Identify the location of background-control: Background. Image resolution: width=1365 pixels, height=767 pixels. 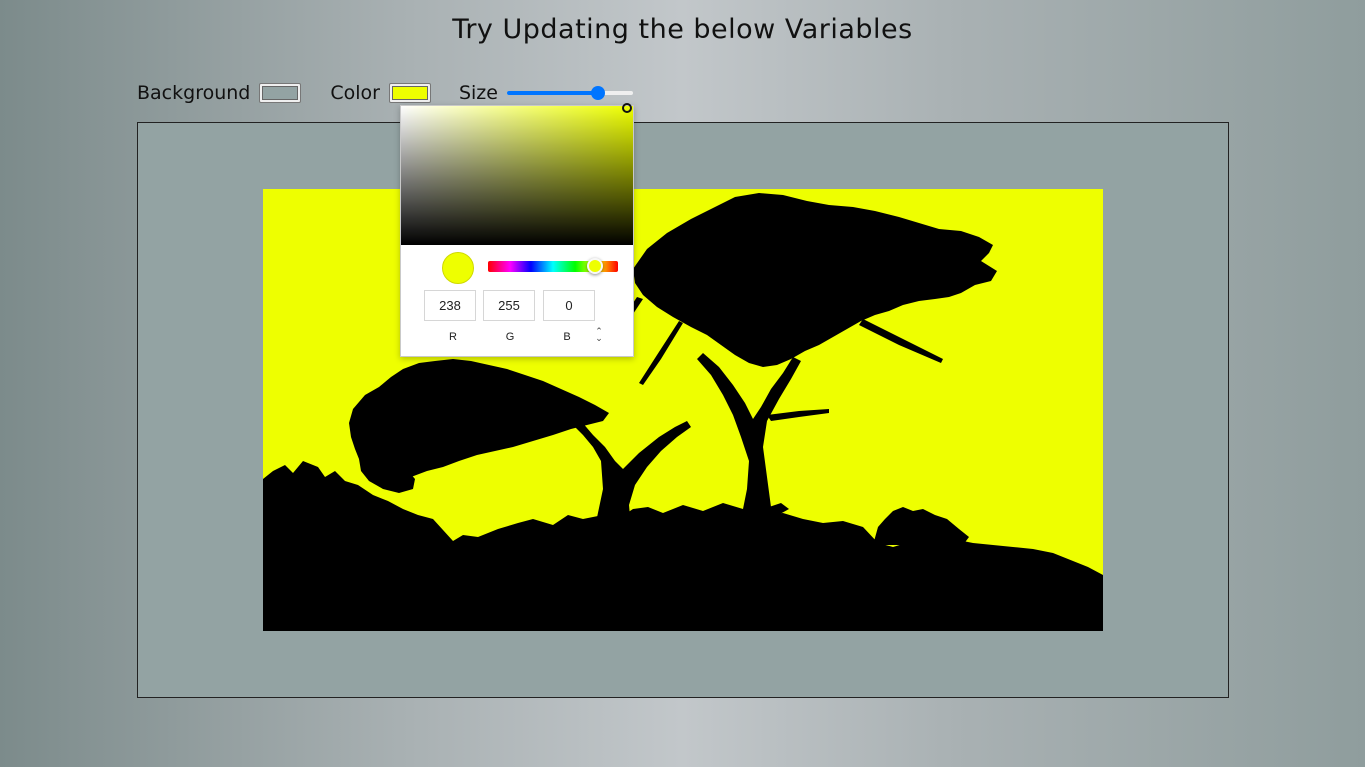
(219, 93).